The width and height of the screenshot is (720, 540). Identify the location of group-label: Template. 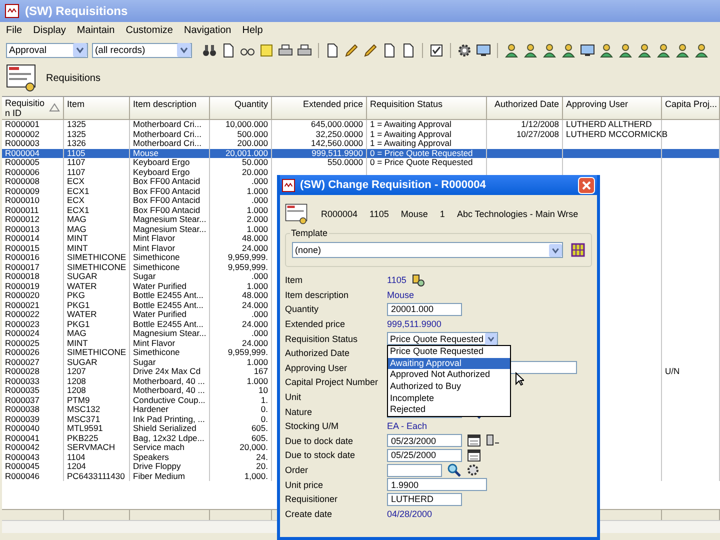
(309, 233).